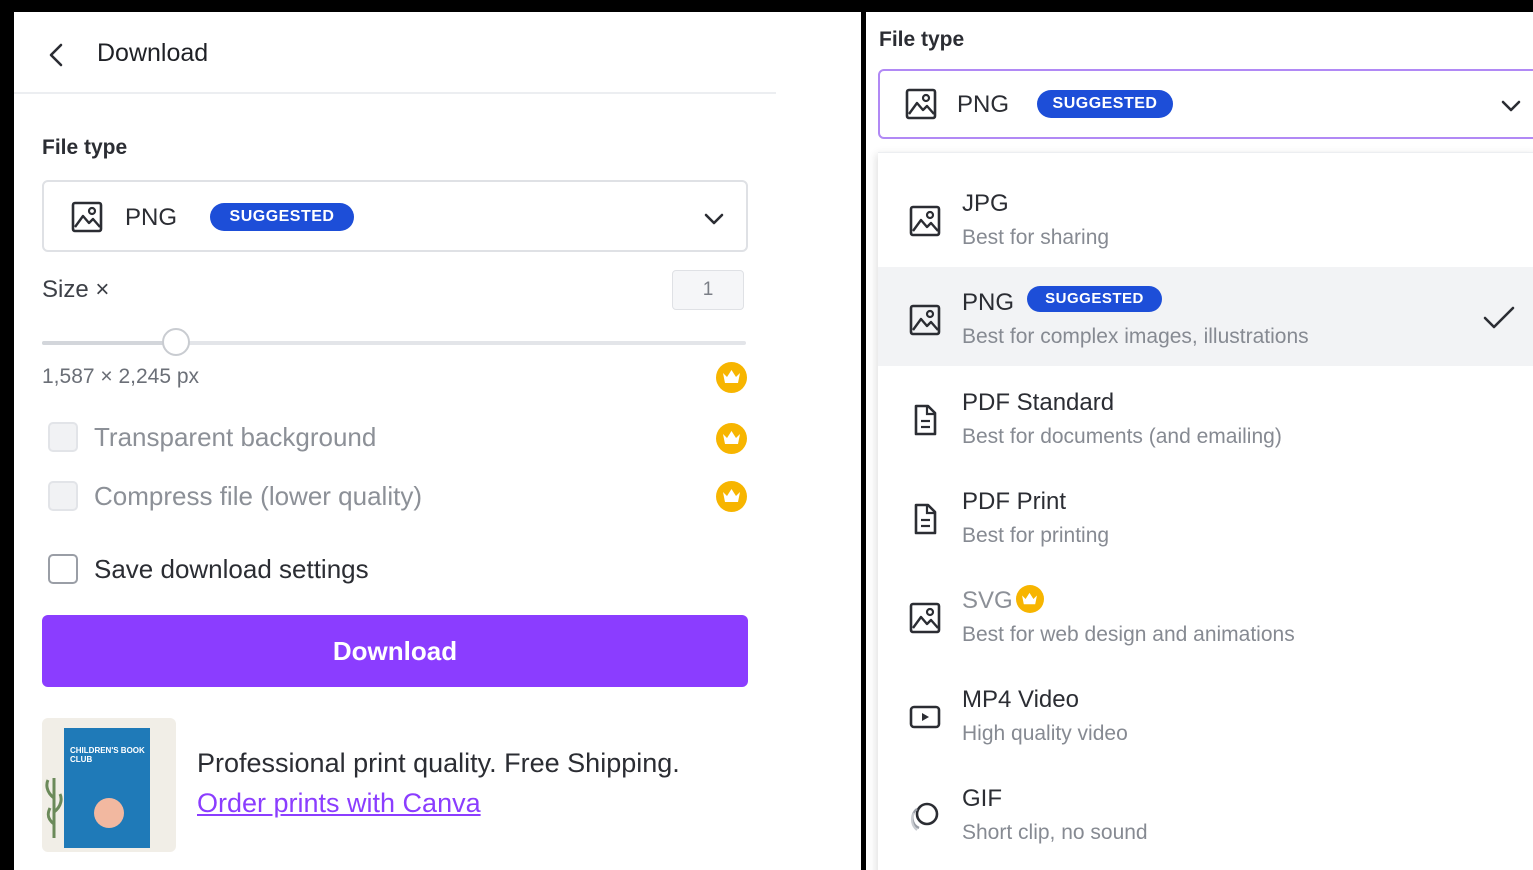 The width and height of the screenshot is (1533, 870). What do you see at coordinates (982, 798) in the screenshot?
I see `option-title: GIF` at bounding box center [982, 798].